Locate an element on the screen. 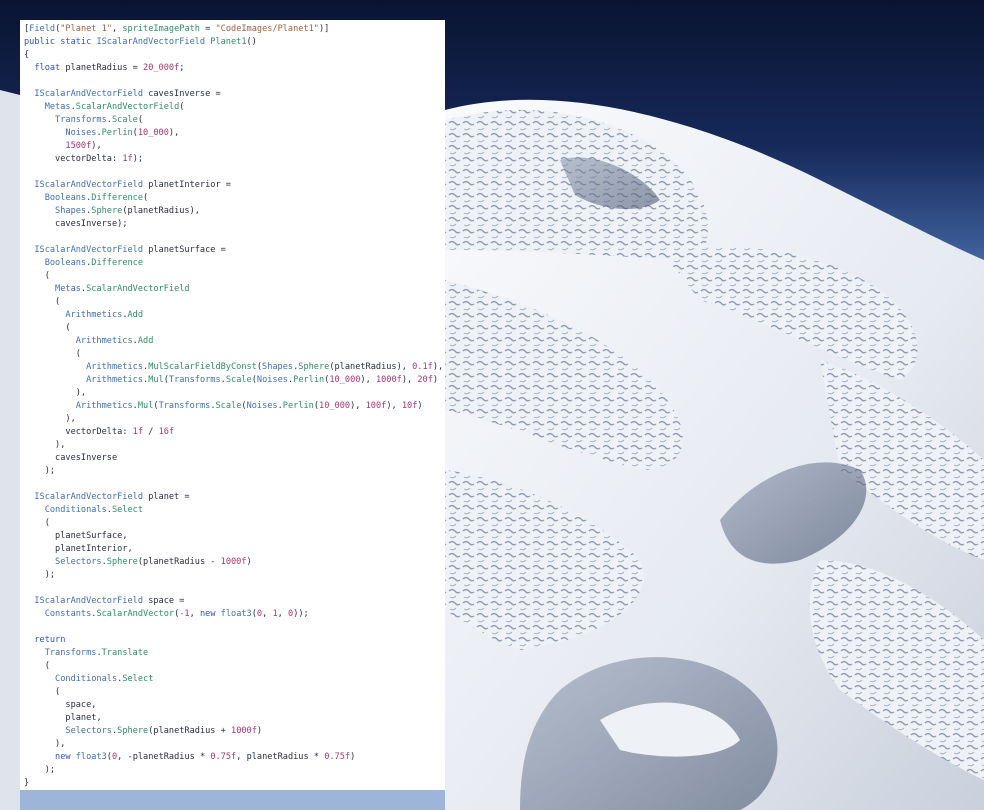  code-line: Metas.ScalarAndVectorField( is located at coordinates (234, 107).